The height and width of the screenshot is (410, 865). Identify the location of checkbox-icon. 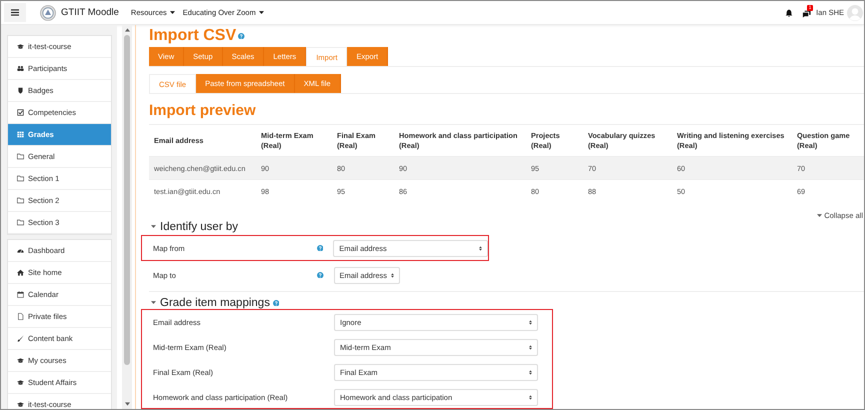
(20, 112).